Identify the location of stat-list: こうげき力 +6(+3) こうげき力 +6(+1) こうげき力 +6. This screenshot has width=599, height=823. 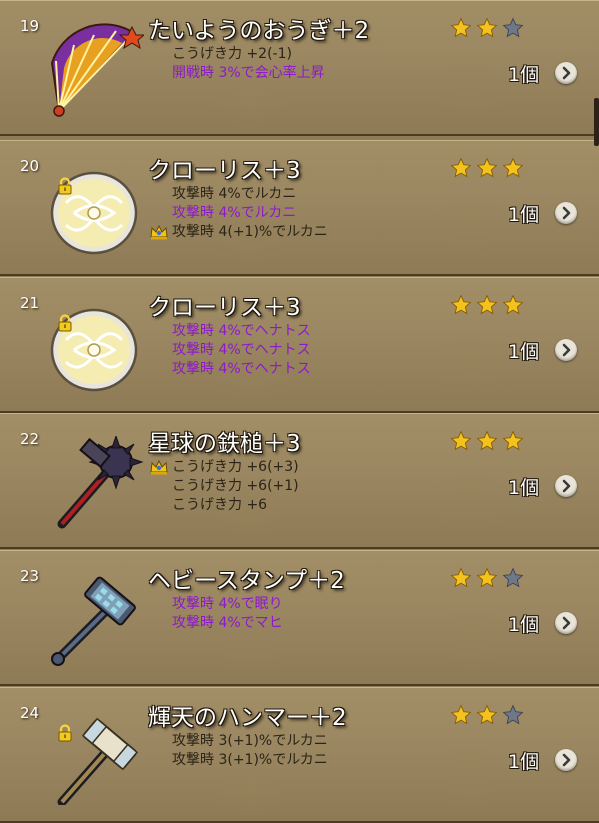
(224, 486).